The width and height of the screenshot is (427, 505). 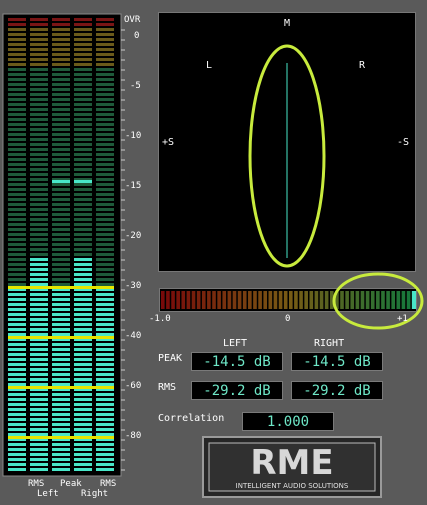 I want to click on meter-marker-line, so click(x=61, y=287).